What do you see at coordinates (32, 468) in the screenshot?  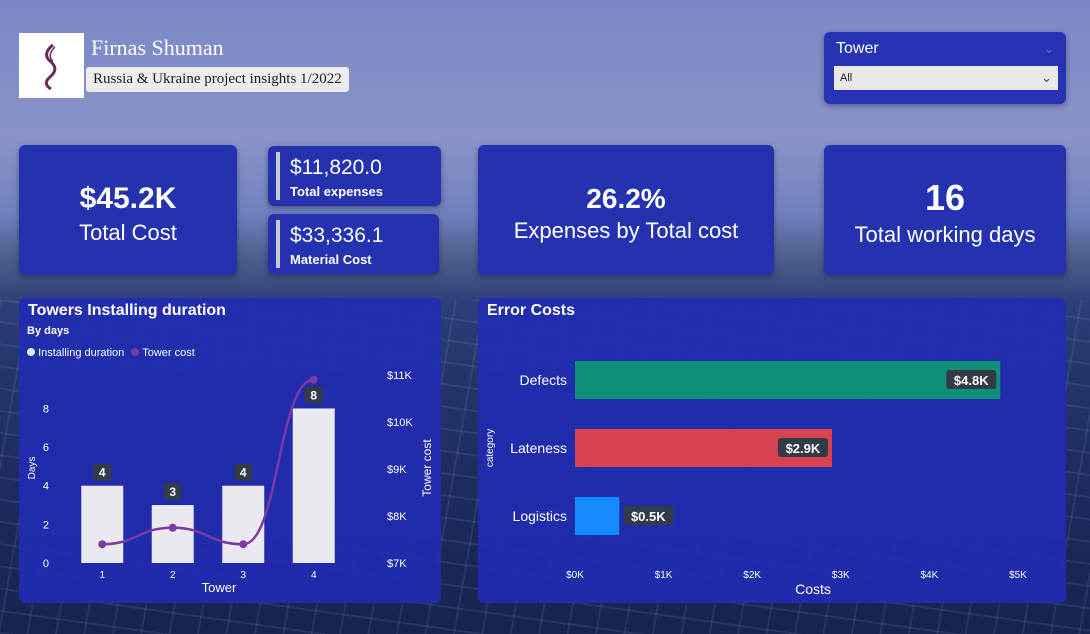 I see `y-axis-label: Days` at bounding box center [32, 468].